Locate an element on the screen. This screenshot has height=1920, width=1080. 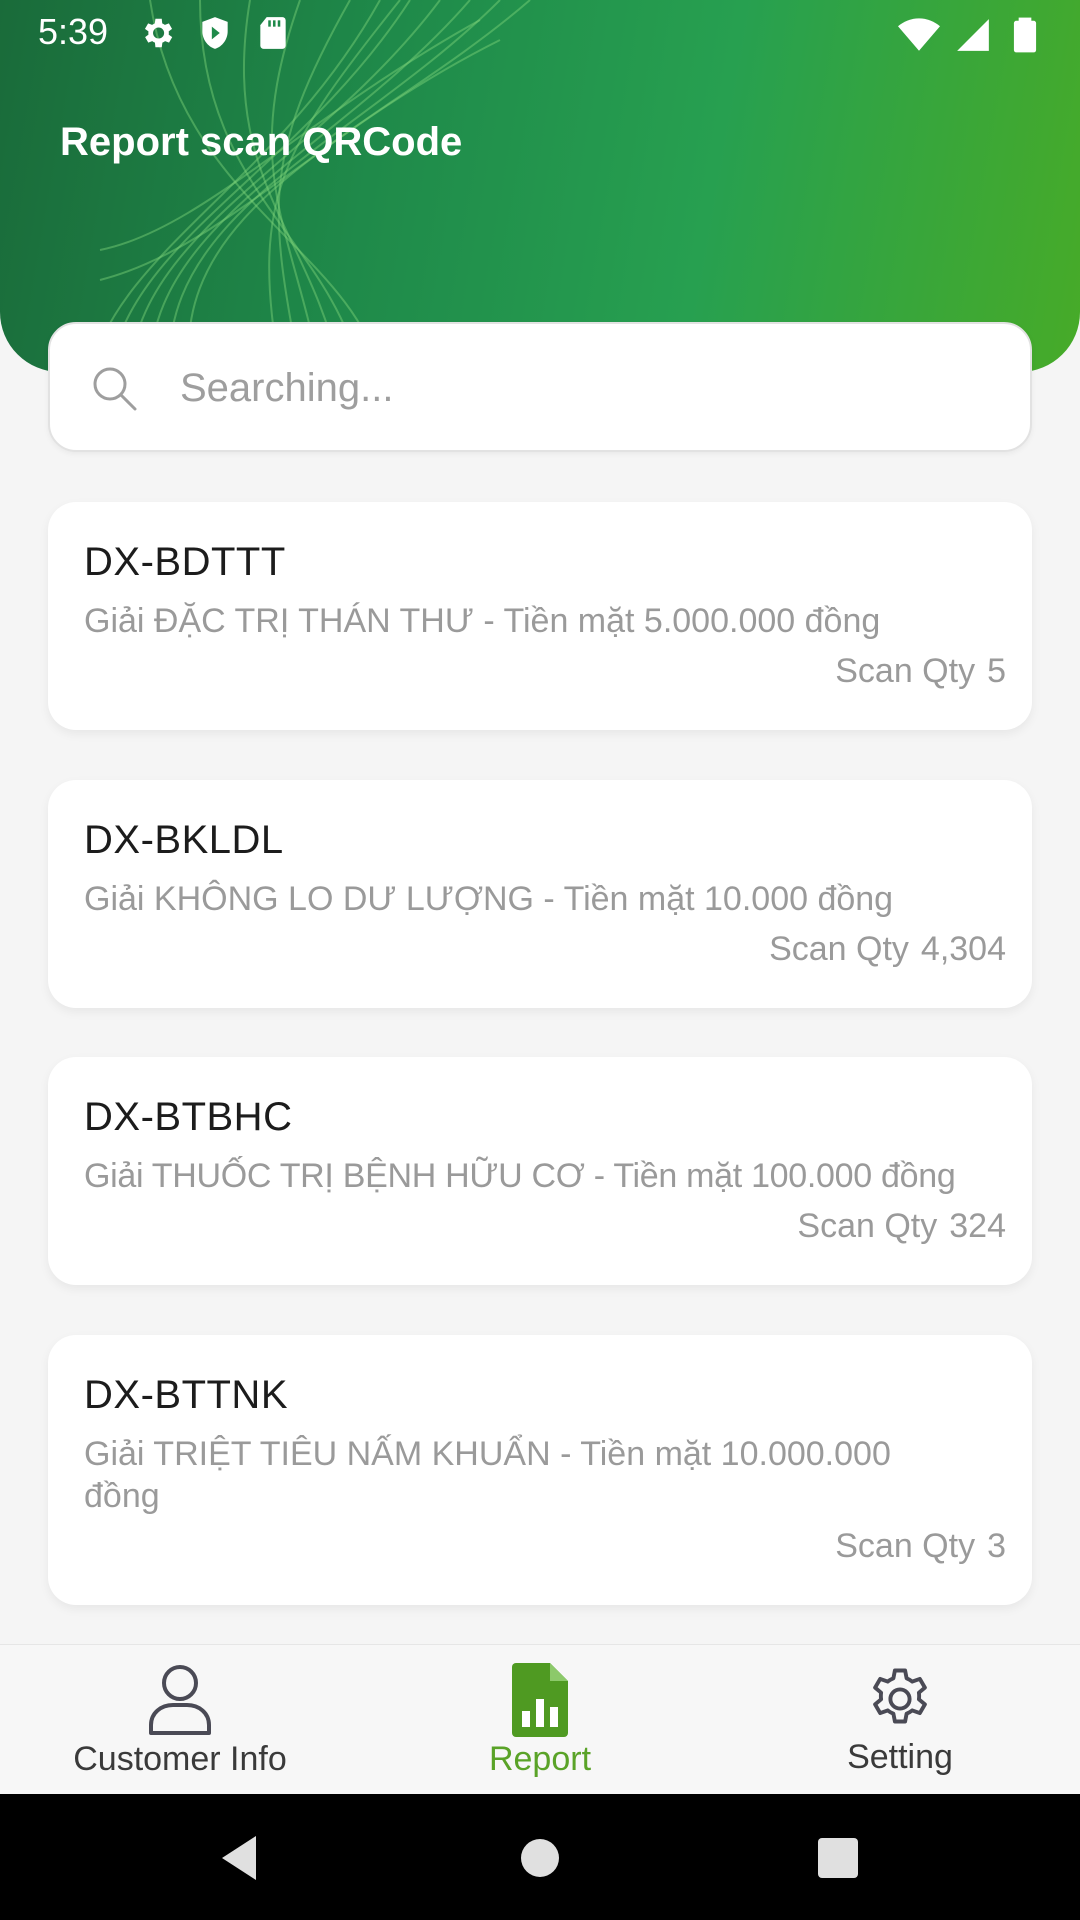
status-icons-left is located at coordinates (215, 33).